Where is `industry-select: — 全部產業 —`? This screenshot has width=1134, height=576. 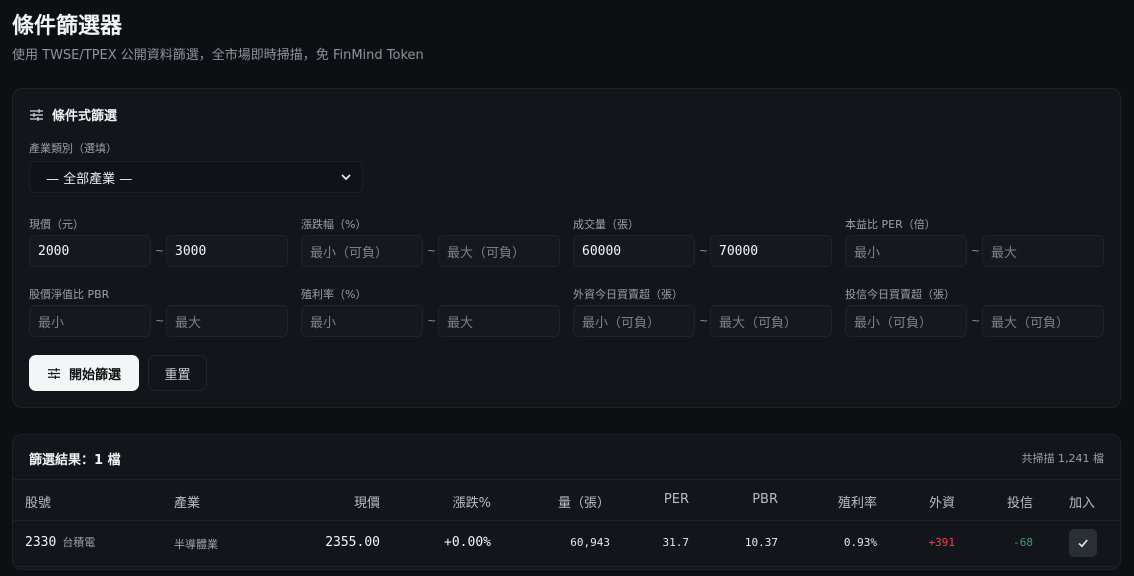 industry-select: — 全部產業 — is located at coordinates (196, 177).